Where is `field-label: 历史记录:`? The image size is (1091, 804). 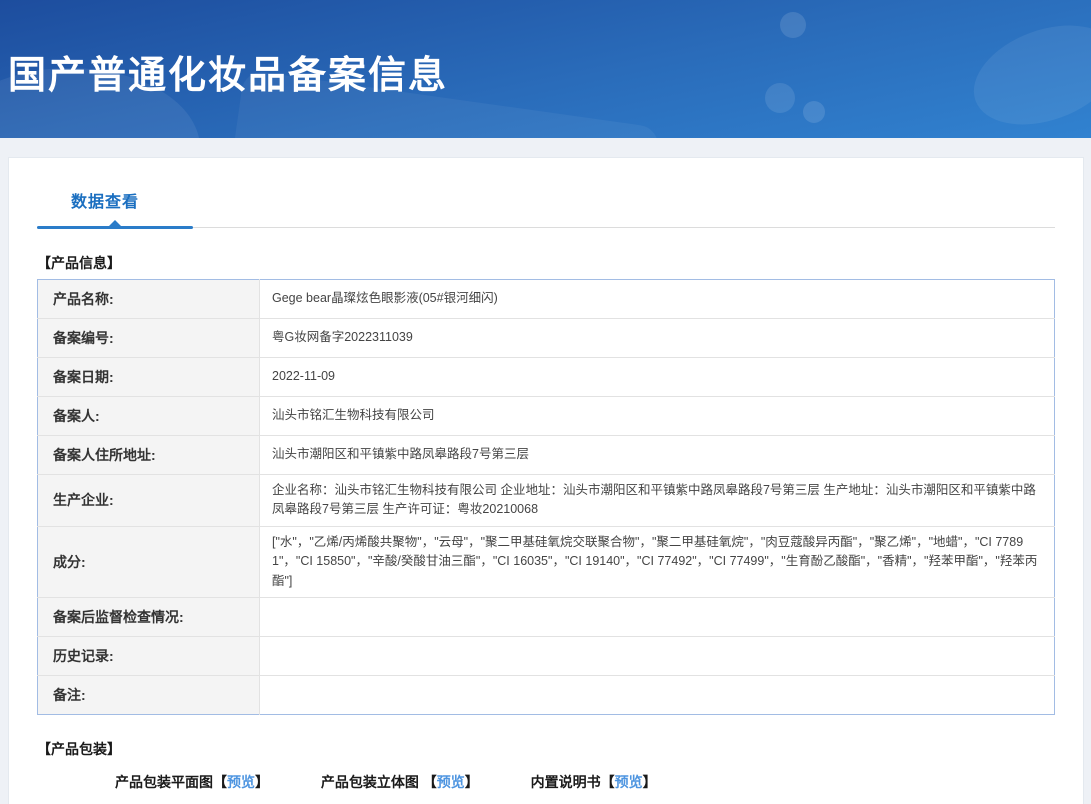 field-label: 历史记录: is located at coordinates (148, 655).